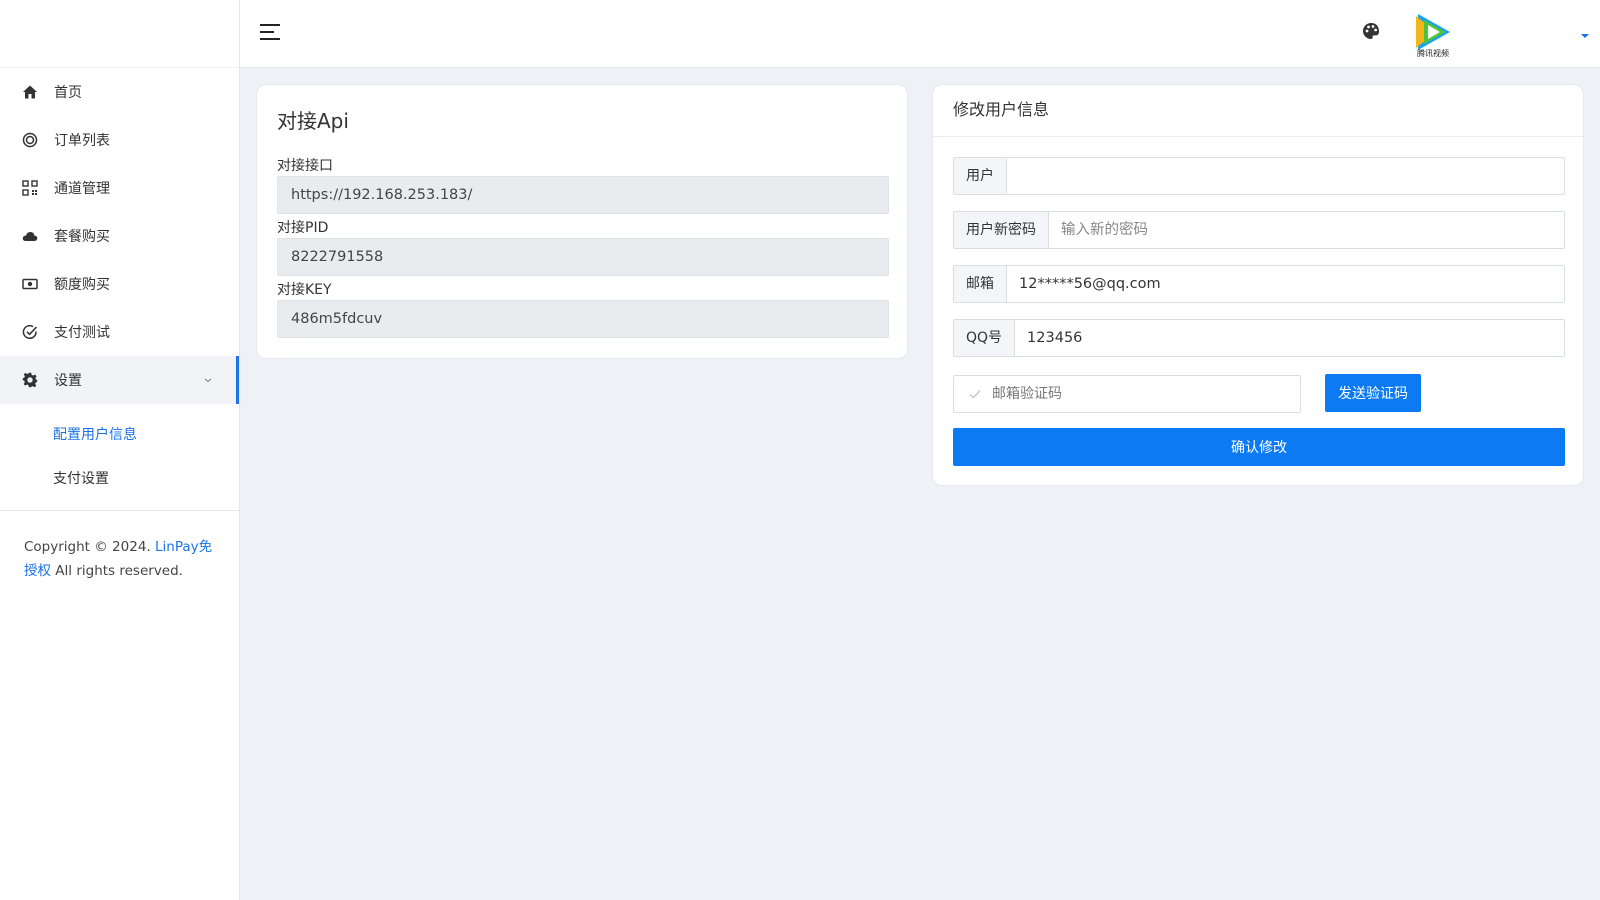 This screenshot has height=900, width=1600. I want to click on api-pid-field: 8222791558, so click(583, 257).